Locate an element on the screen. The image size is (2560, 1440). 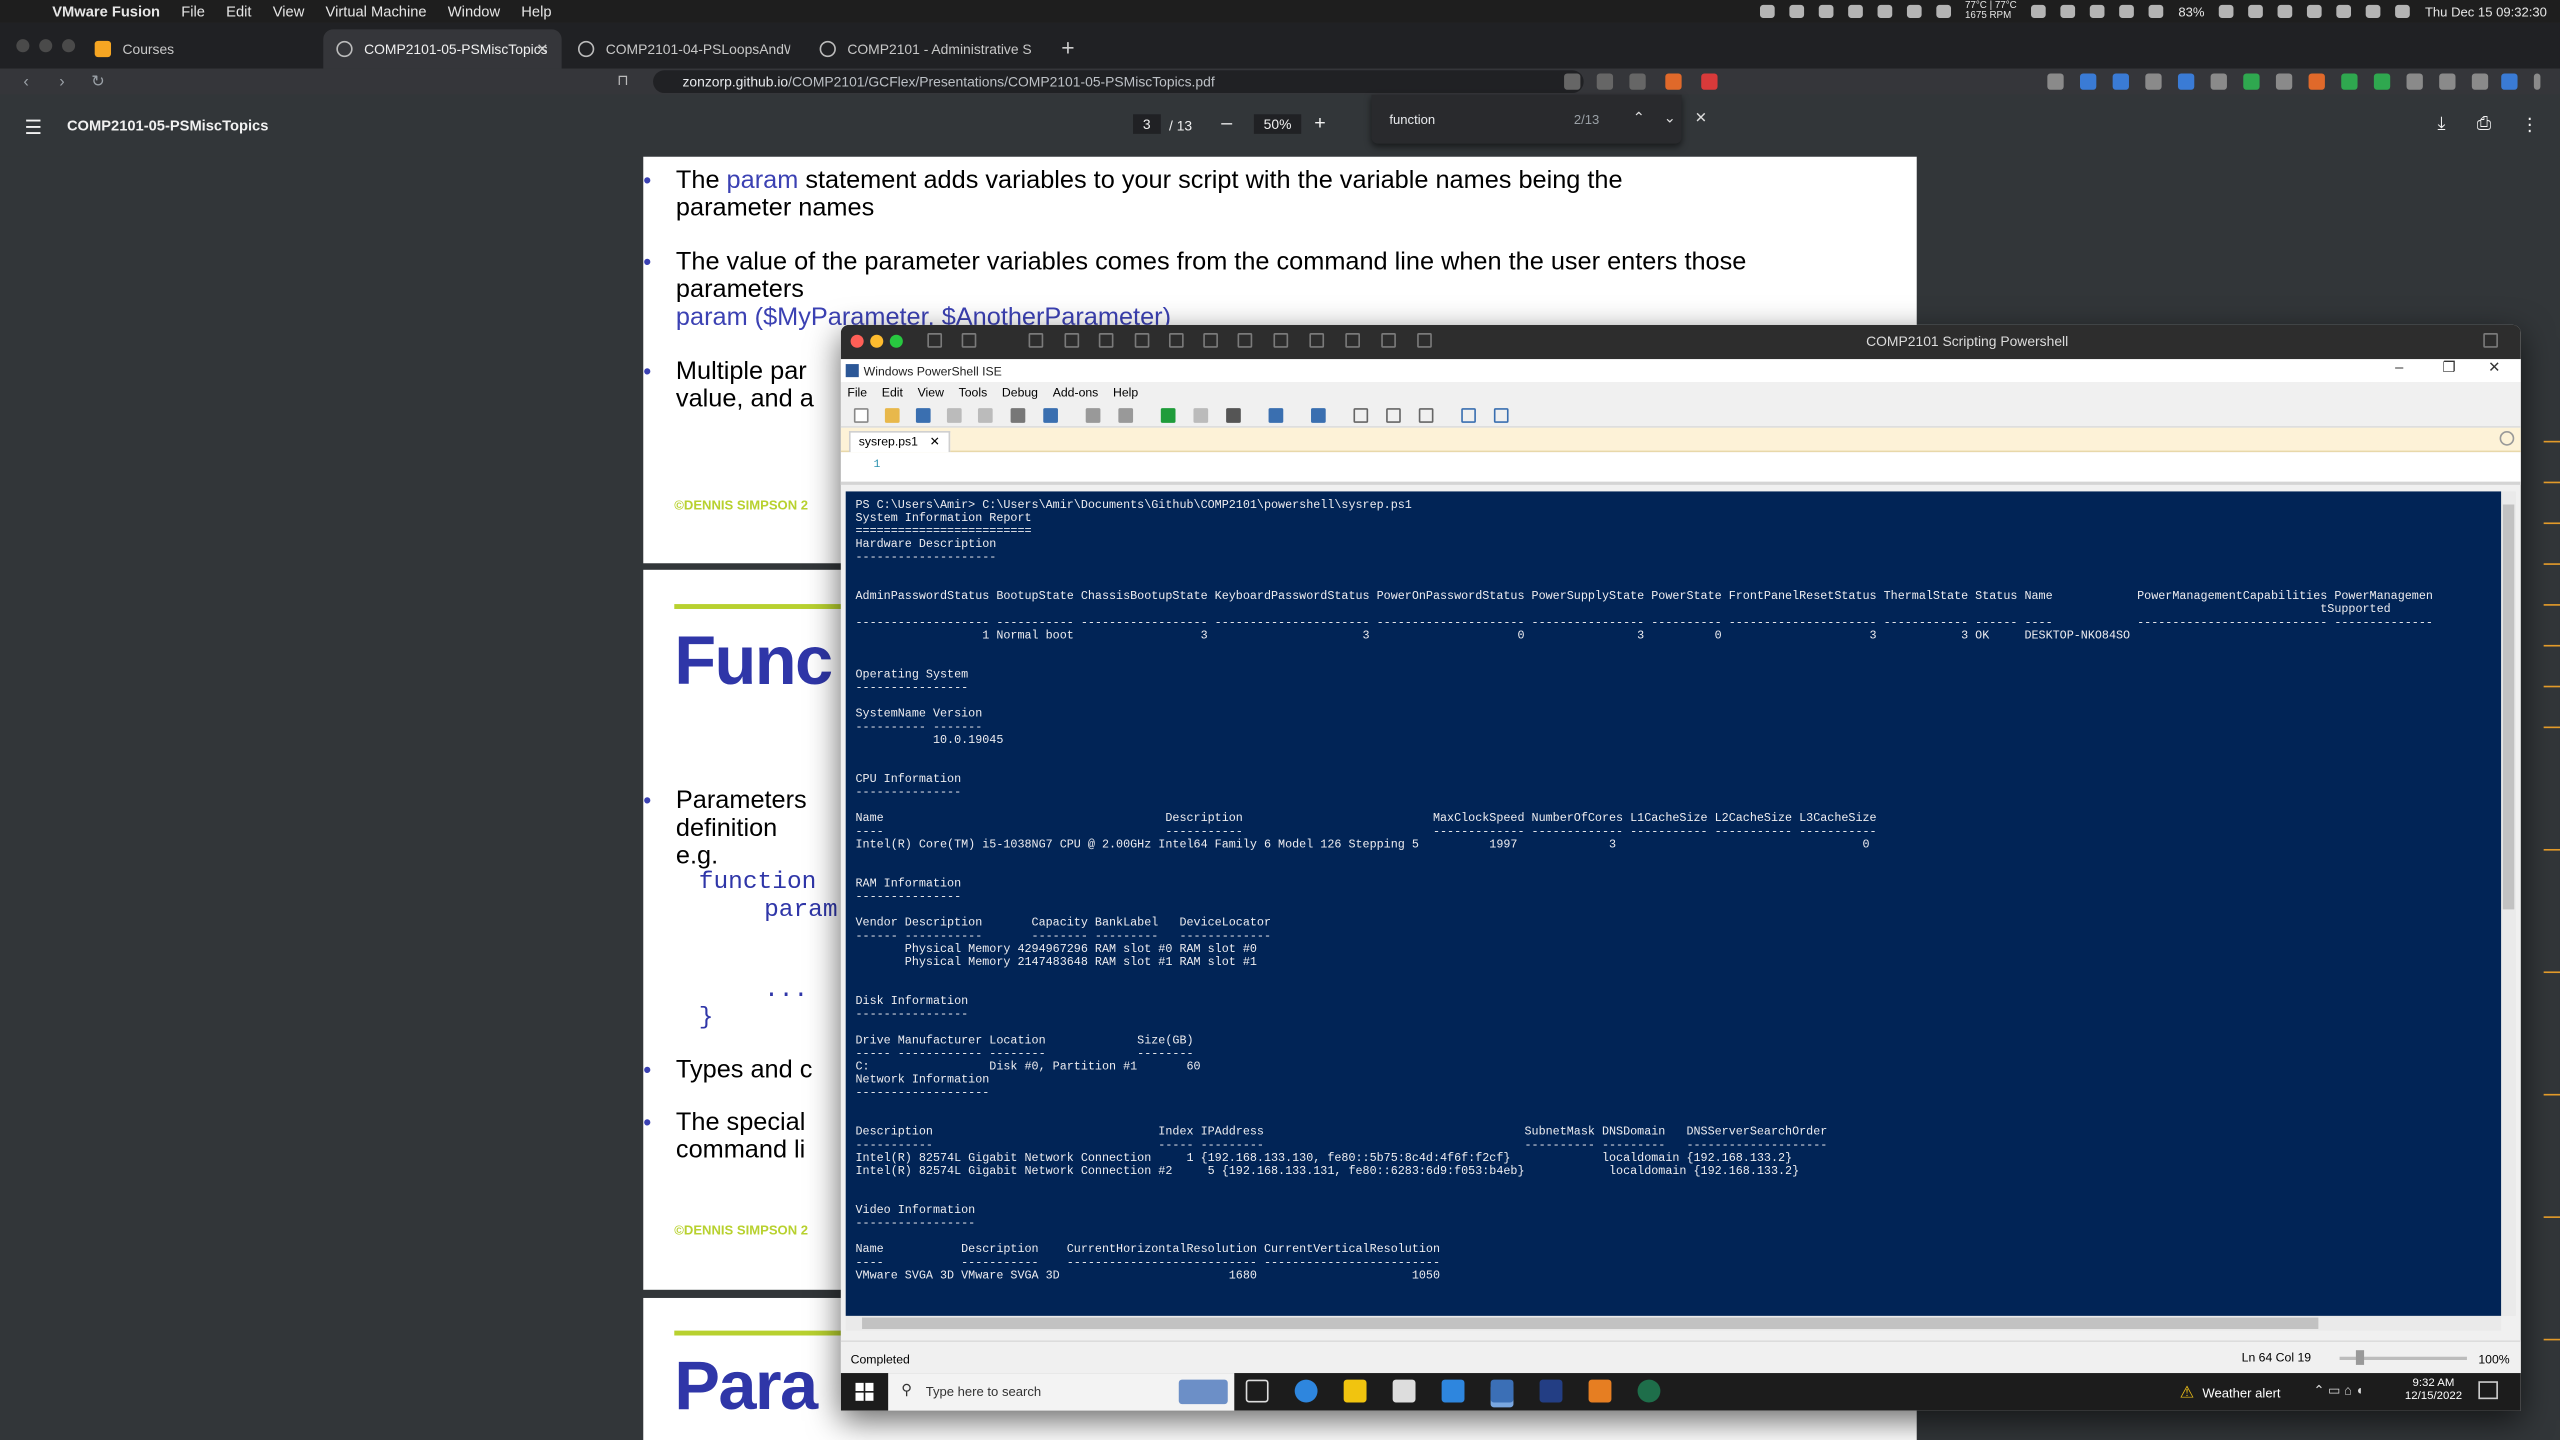
find-prev-icon: ⌃ is located at coordinates (1639, 118).